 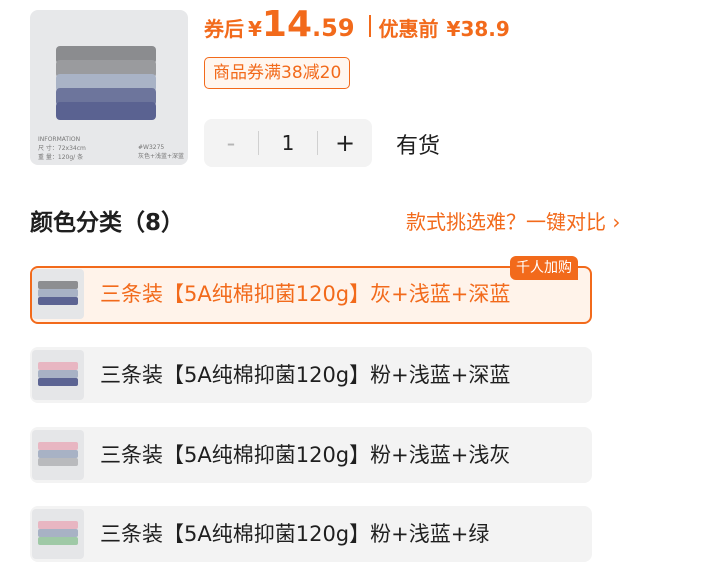 I want to click on variant-item-selected: 三条装【5A纯棉抑菌120g】灰+浅蓝+深蓝, so click(x=311, y=295).